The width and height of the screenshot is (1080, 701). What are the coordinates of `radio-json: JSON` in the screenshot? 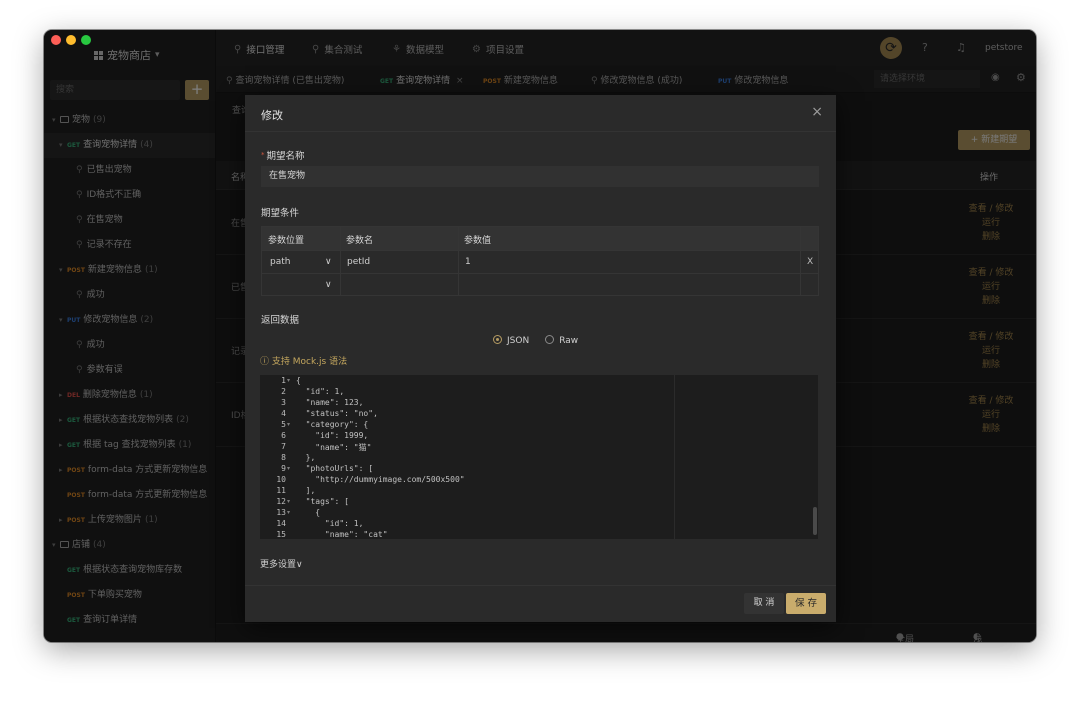 It's located at (511, 340).